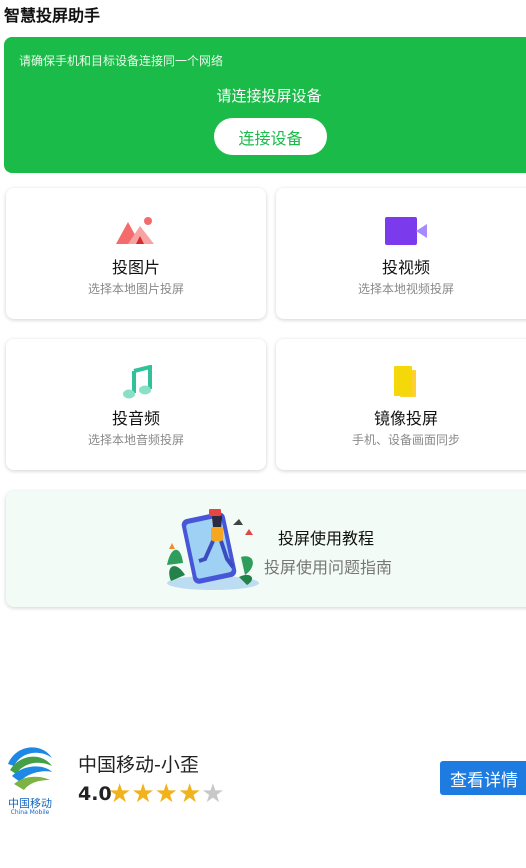 The image size is (526, 868). I want to click on ad-app-name: 中国移动-小歪, so click(138, 765).